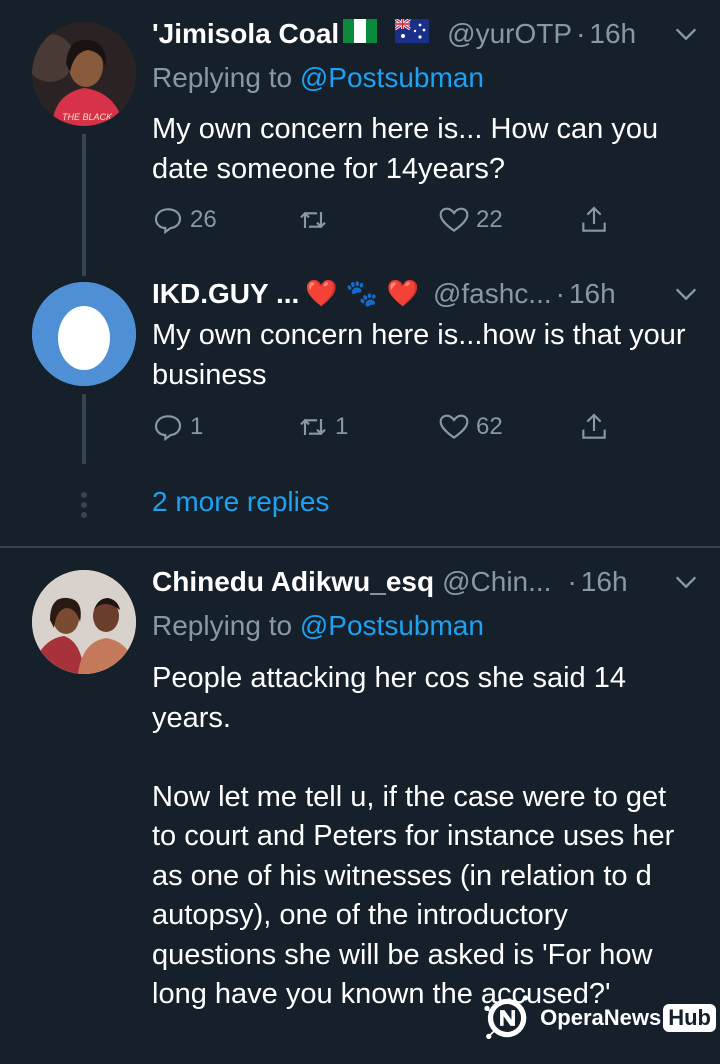  Describe the element at coordinates (360, 34) in the screenshot. I see `nigeria-flag-icon` at that location.